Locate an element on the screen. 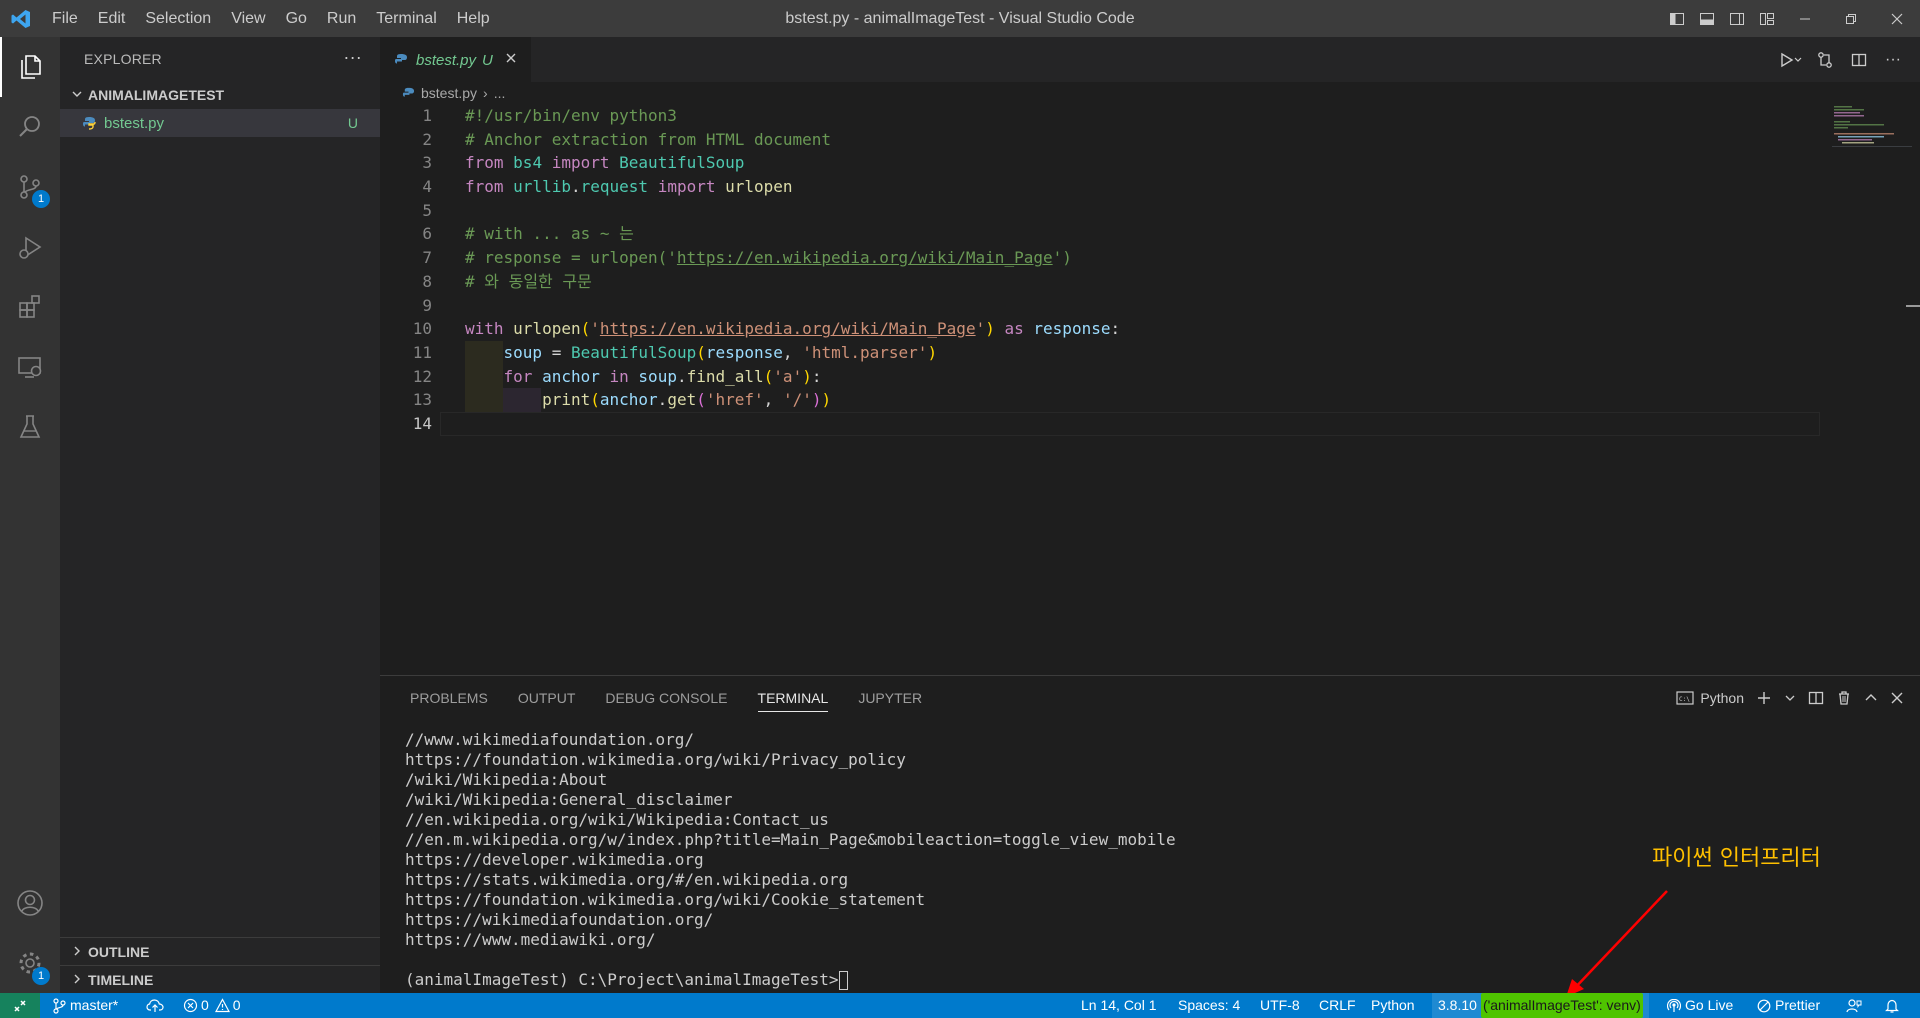 This screenshot has width=1920, height=1018. end-of-line: CRLF is located at coordinates (1337, 1005).